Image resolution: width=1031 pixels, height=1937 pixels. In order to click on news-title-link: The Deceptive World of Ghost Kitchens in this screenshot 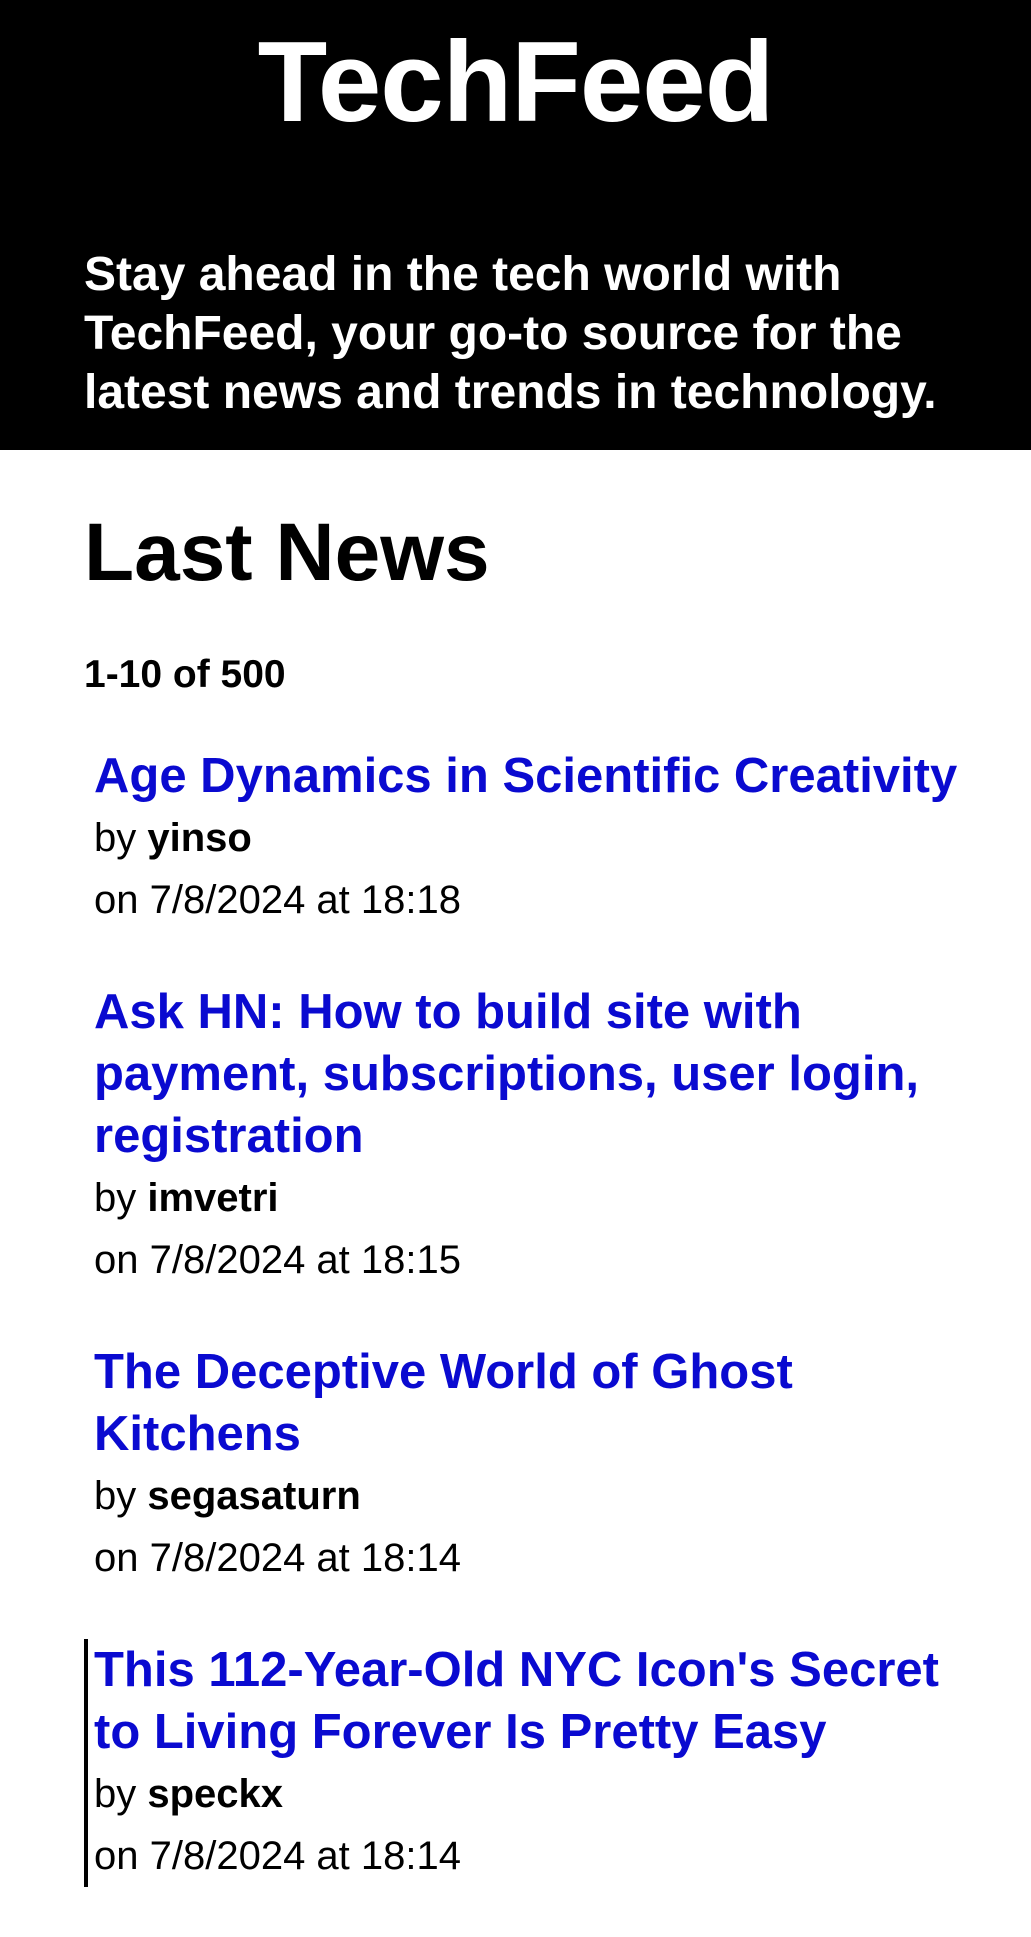, I will do `click(539, 1403)`.